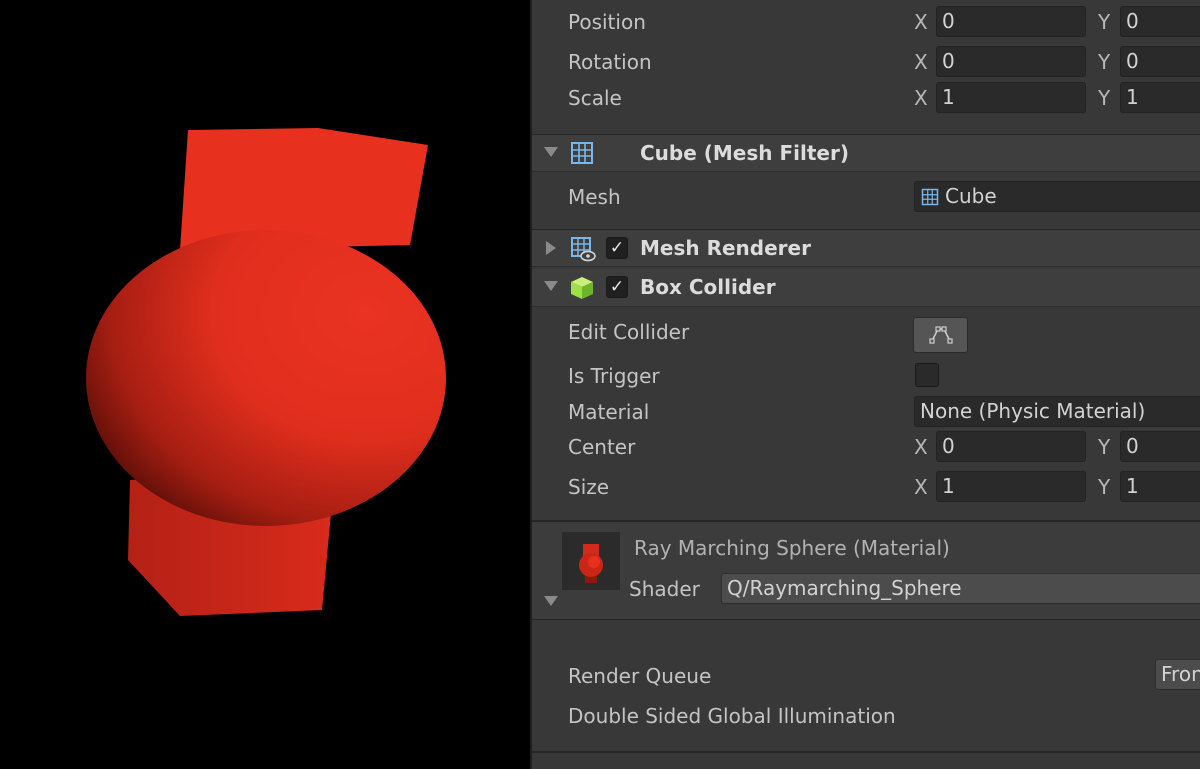 Image resolution: width=1200 pixels, height=769 pixels. What do you see at coordinates (1160, 486) in the screenshot?
I see `size-y-field: 1` at bounding box center [1160, 486].